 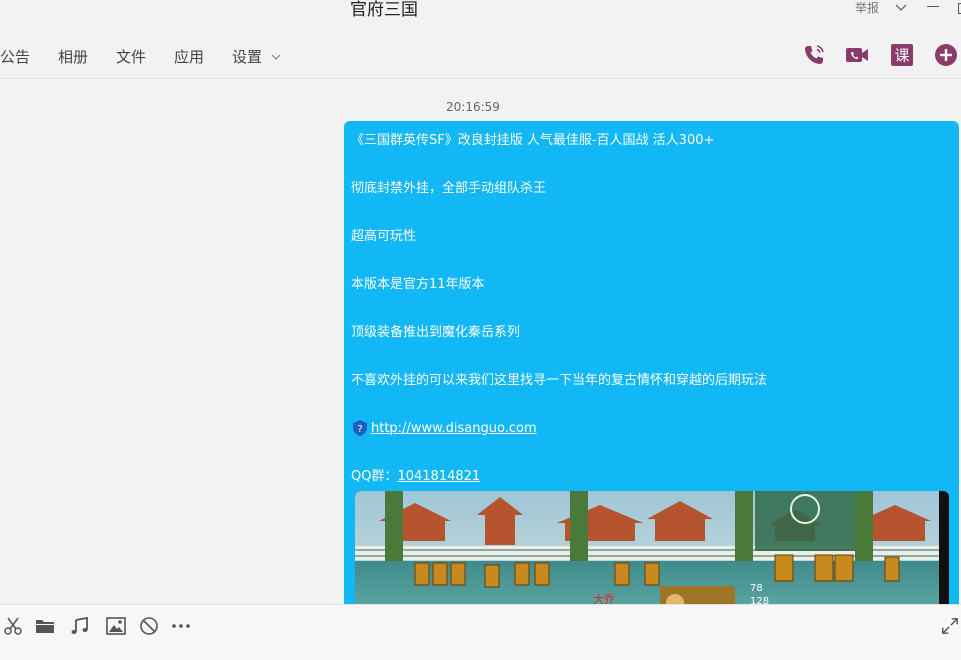 I want to click on minimize-button, so click(x=933, y=6).